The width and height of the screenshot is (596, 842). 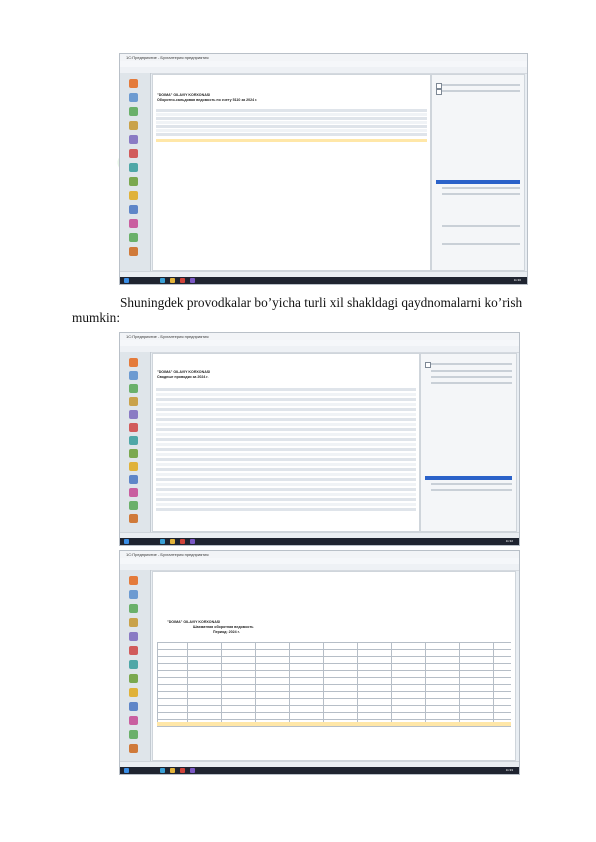 I want to click on report-title: Шахматная оборотная ведомость, so click(x=223, y=627).